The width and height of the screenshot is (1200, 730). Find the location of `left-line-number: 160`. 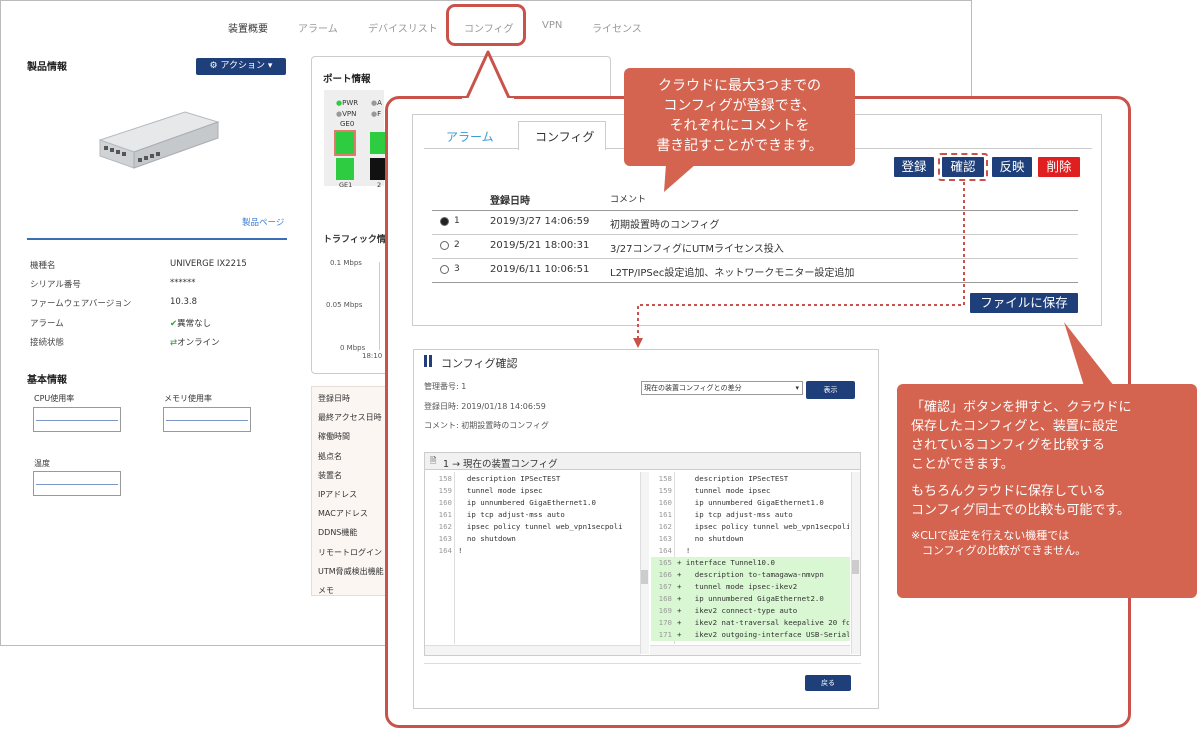

left-line-number: 160 is located at coordinates (445, 502).